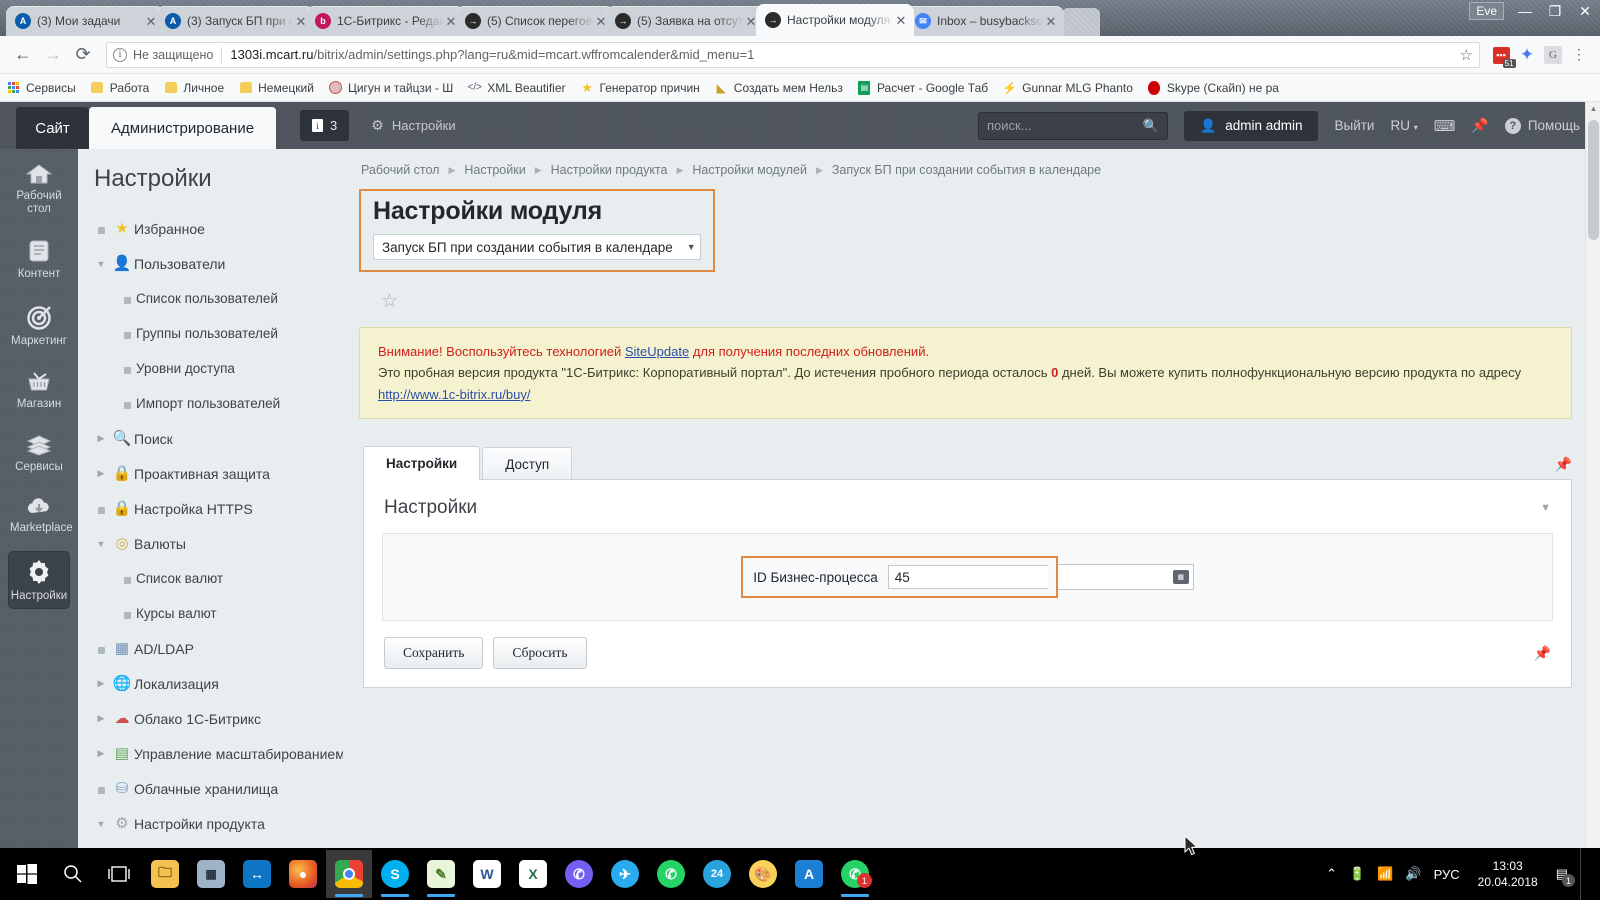  I want to click on tree-item-currency-list: Список валют, so click(217, 578).